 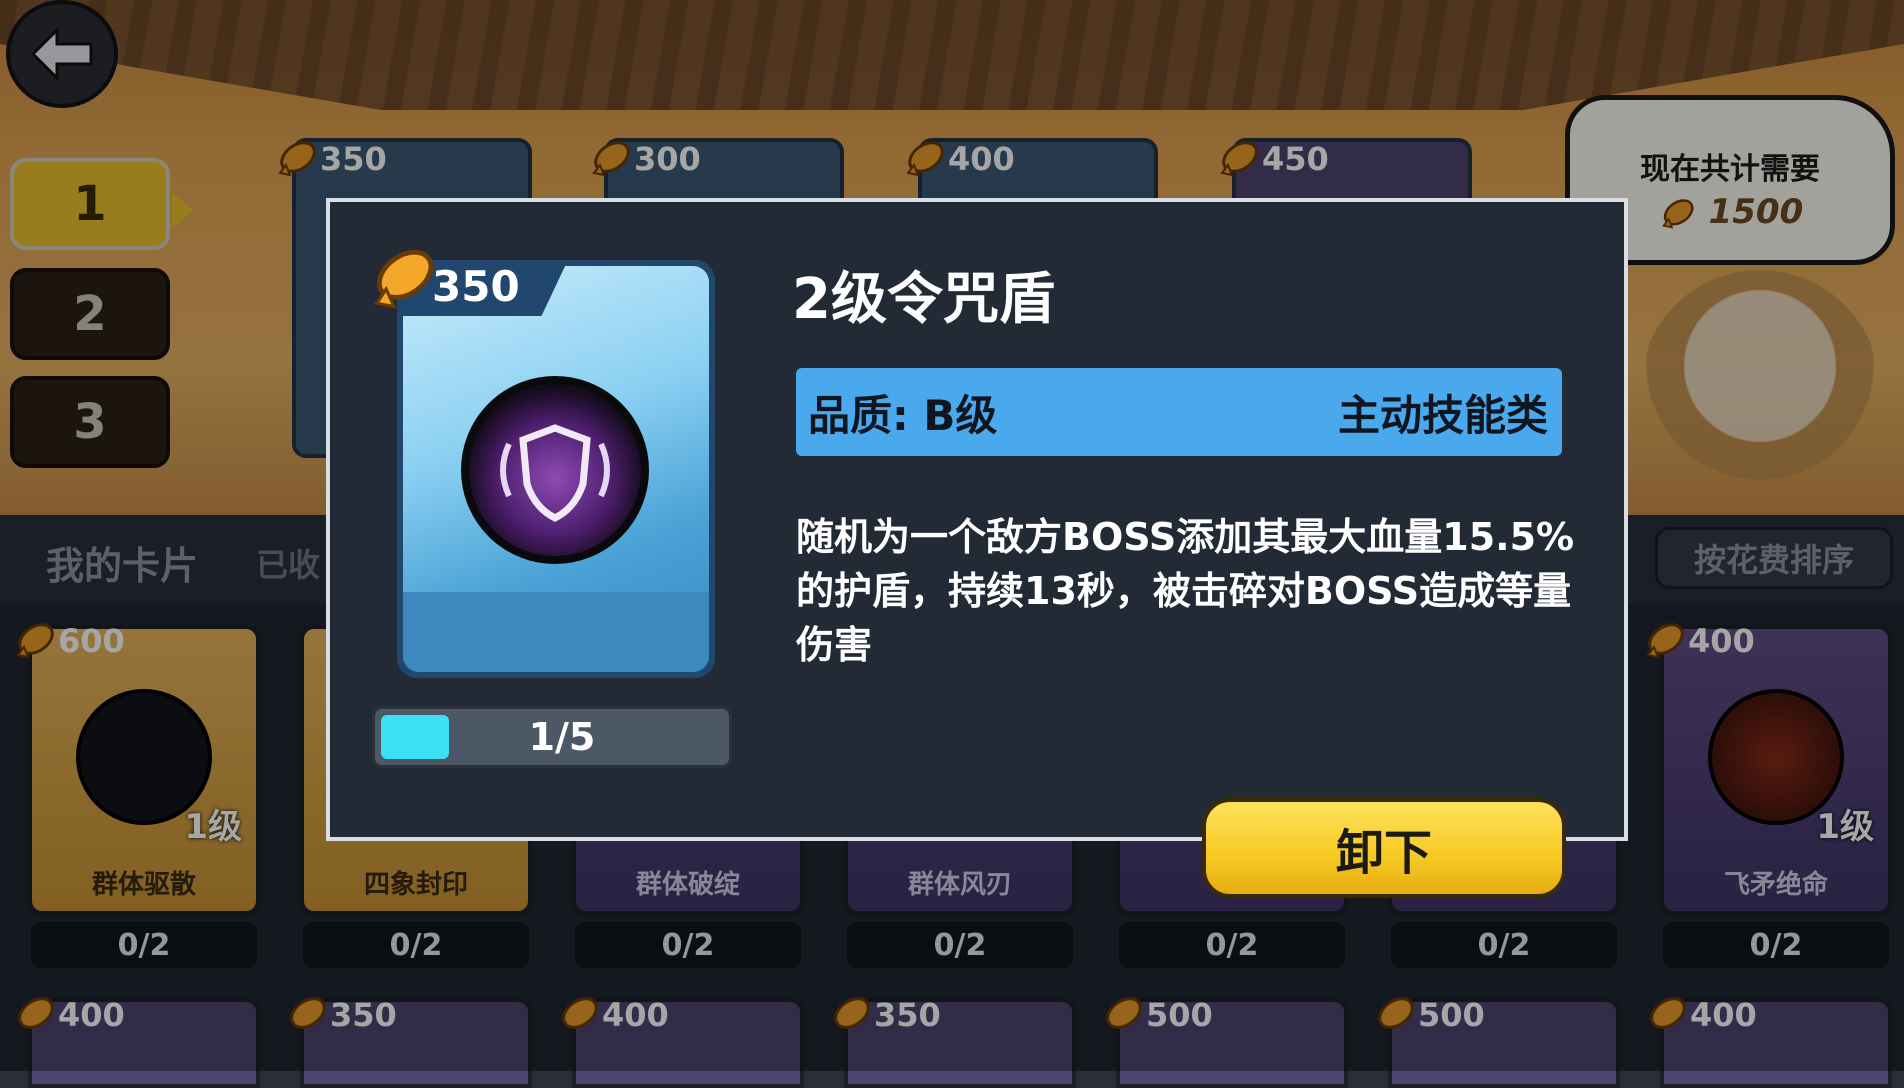 What do you see at coordinates (562, 737) in the screenshot?
I see `progress-text: 1/5` at bounding box center [562, 737].